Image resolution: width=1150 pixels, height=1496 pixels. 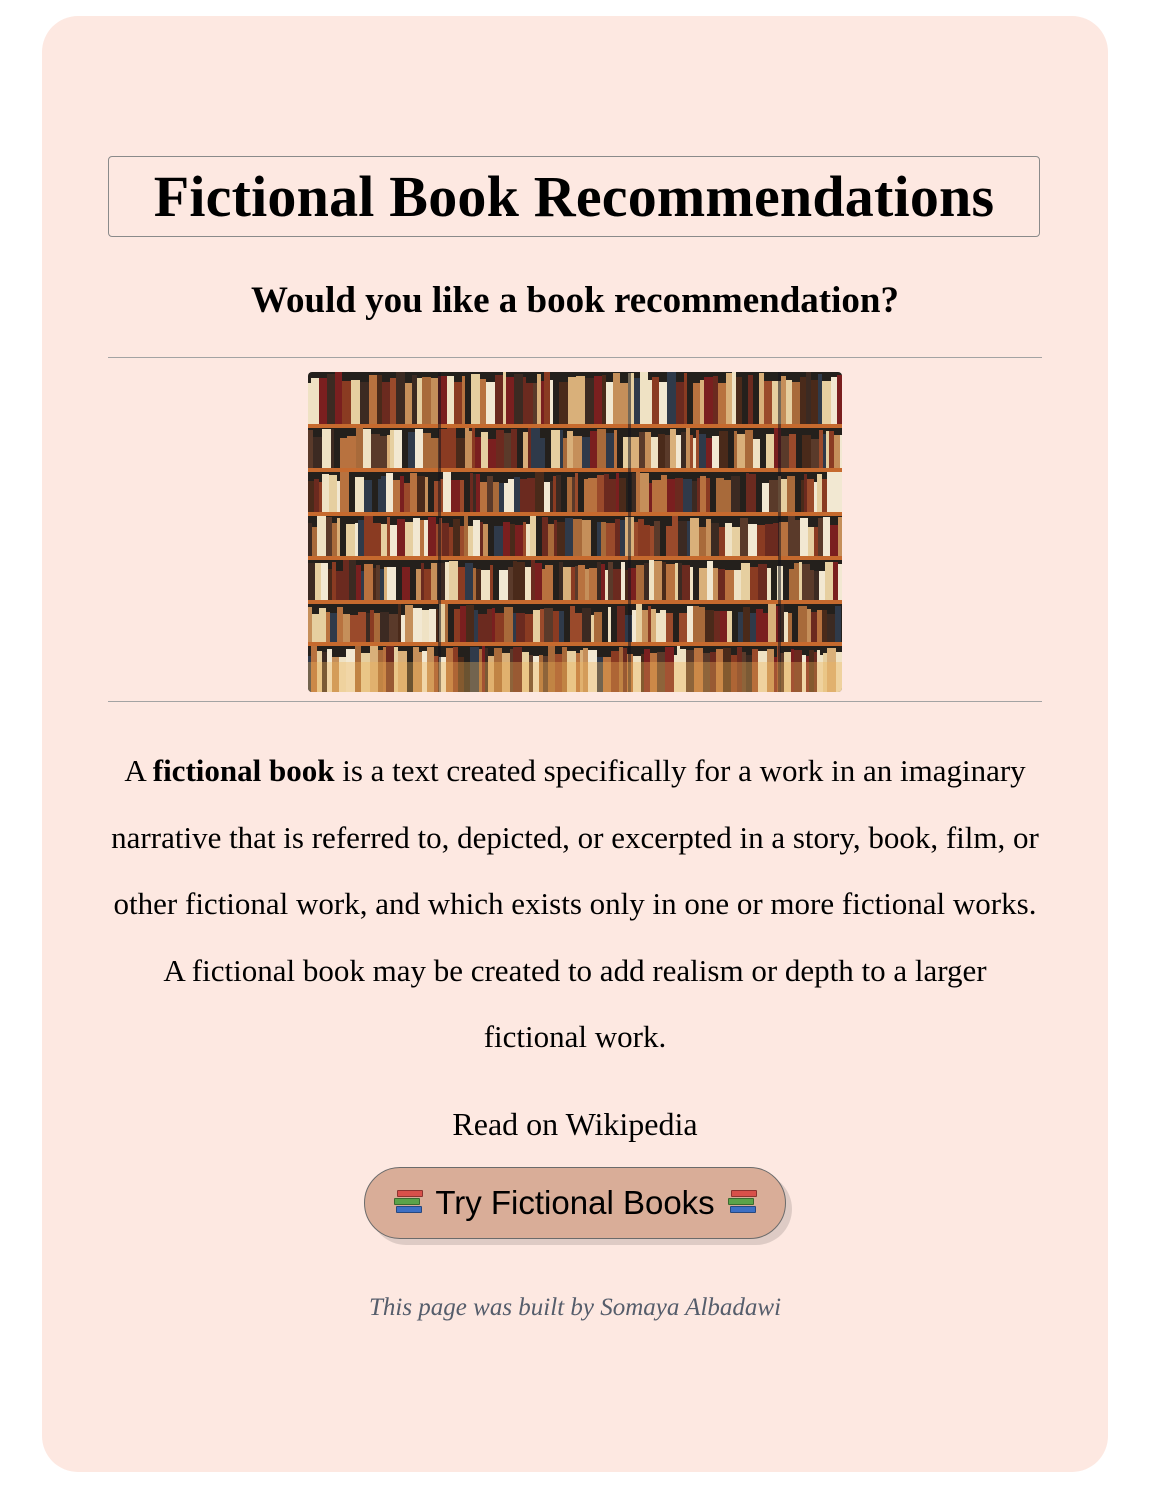 I want to click on shelf-glow, so click(x=575, y=677).